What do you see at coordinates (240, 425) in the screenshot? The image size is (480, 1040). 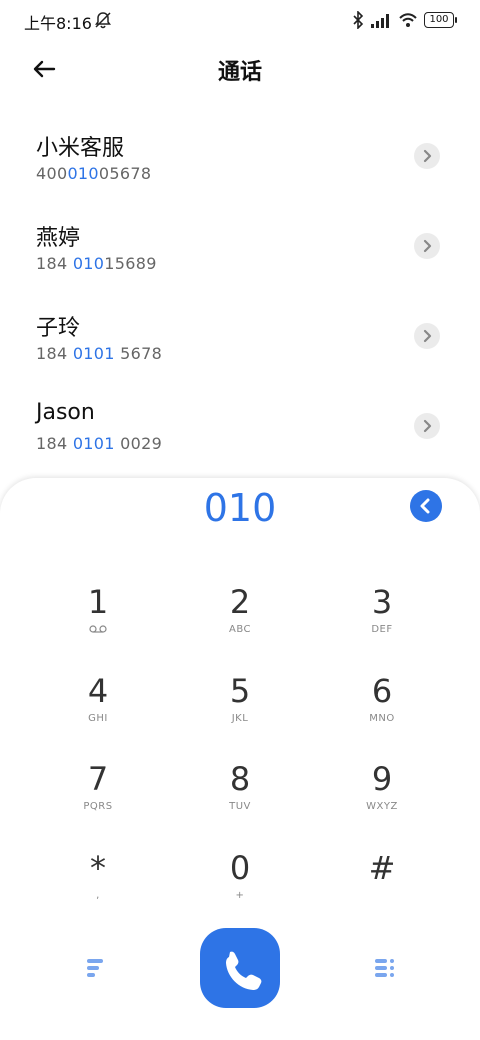 I see `contact-row: Jason 184 0101 0029` at bounding box center [240, 425].